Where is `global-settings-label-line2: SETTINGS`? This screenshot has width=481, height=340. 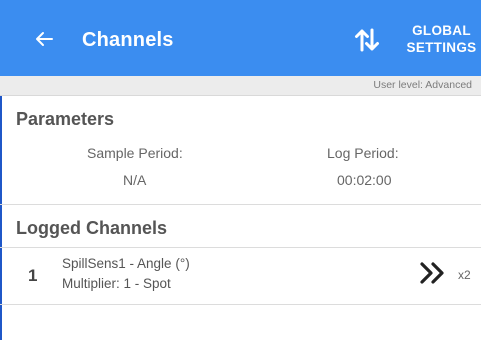
global-settings-label-line2: SETTINGS is located at coordinates (441, 47).